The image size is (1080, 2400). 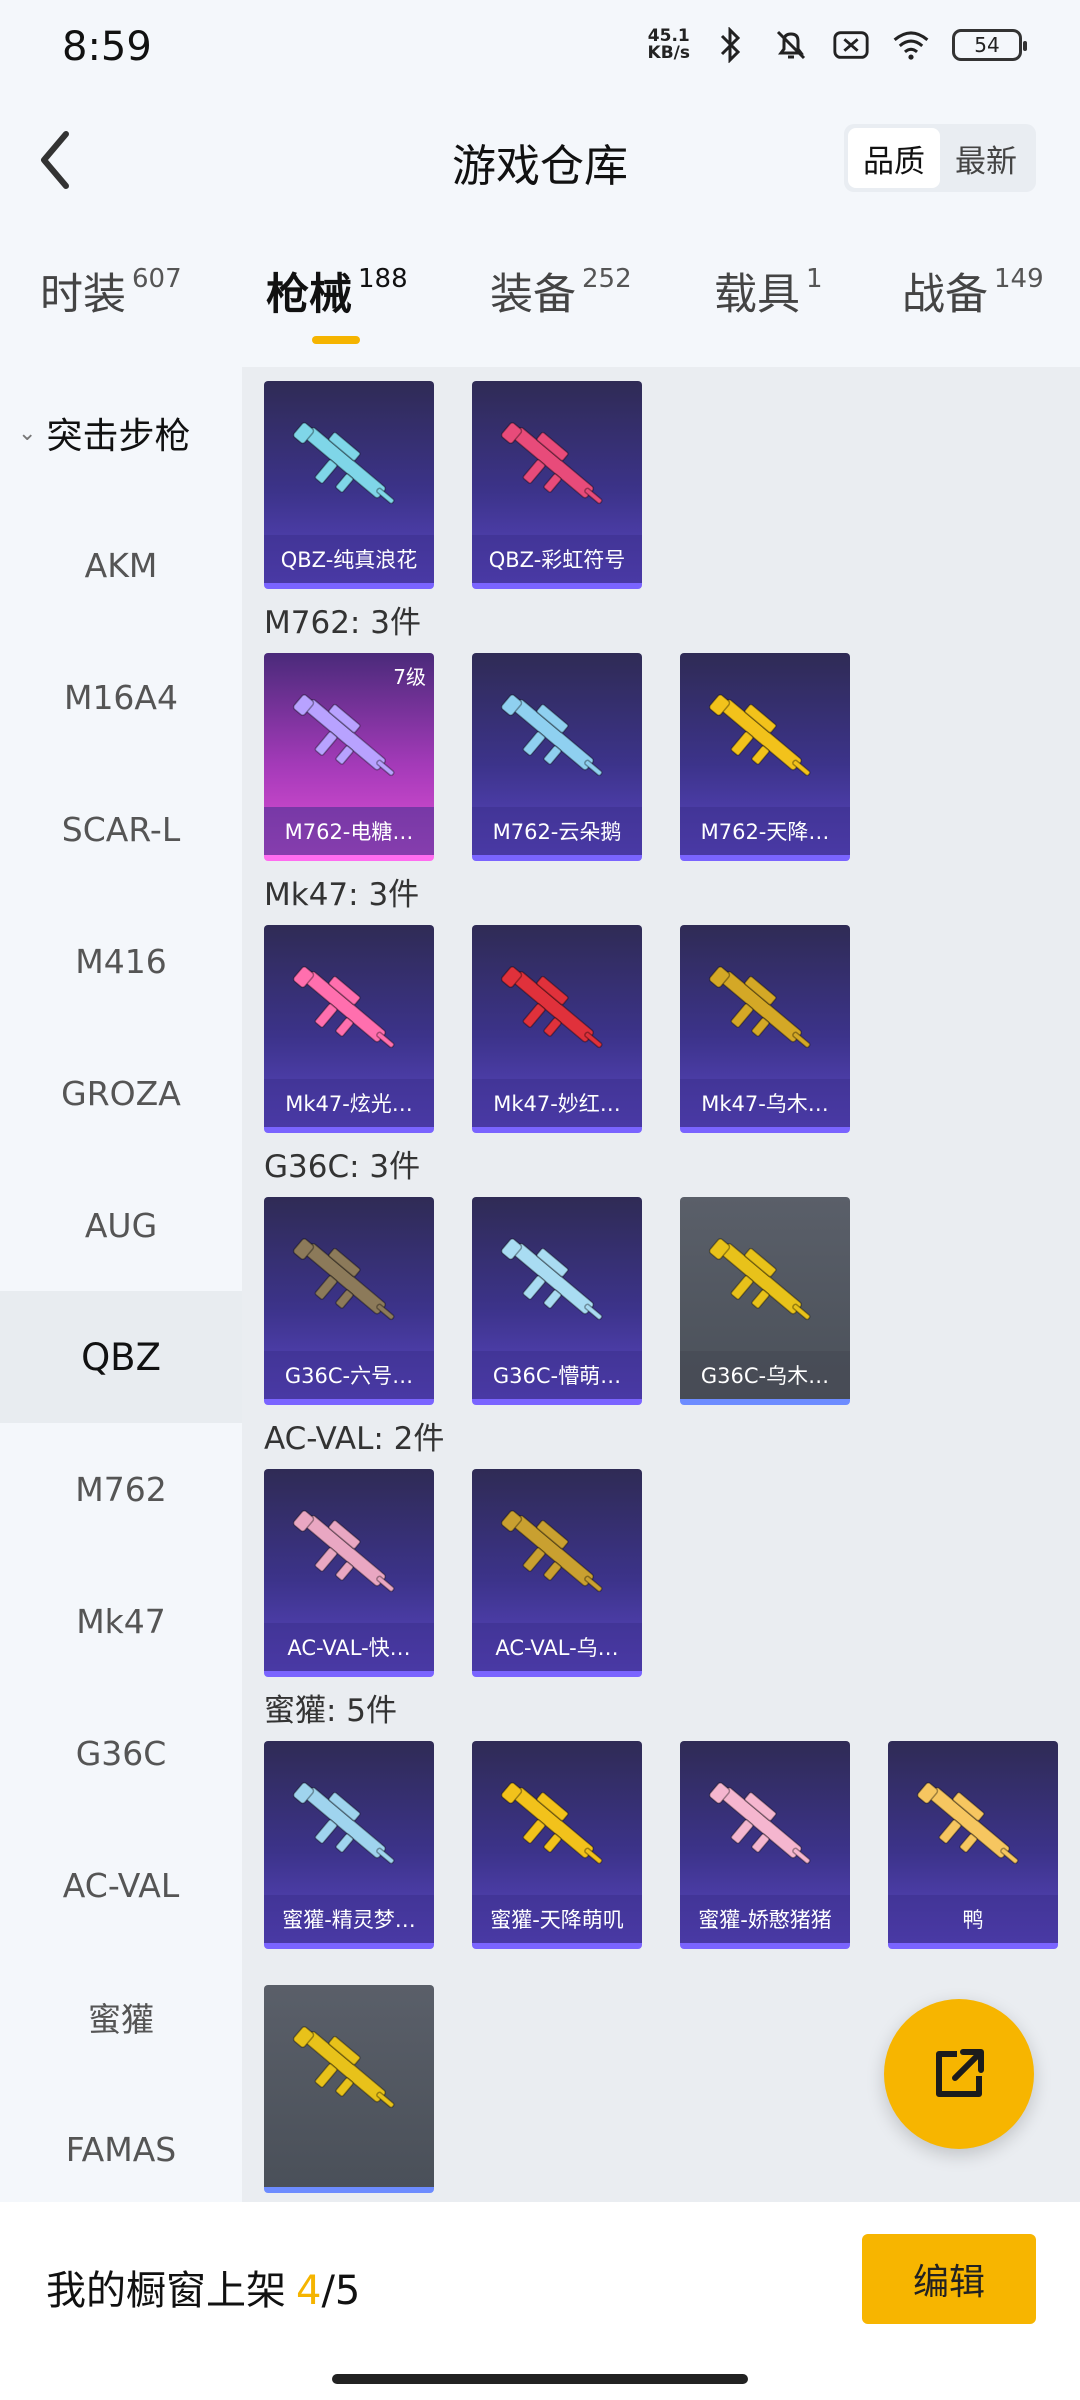 I want to click on sidebar-item-m16a4: M16A4, so click(x=121, y=697).